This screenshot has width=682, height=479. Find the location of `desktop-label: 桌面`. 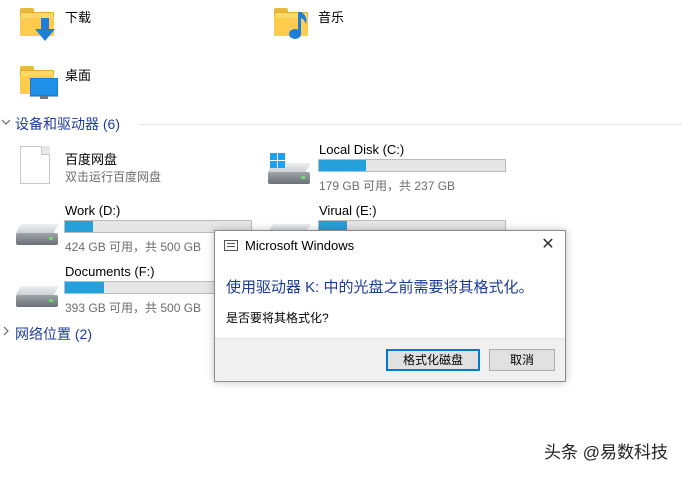

desktop-label: 桌面 is located at coordinates (78, 75).